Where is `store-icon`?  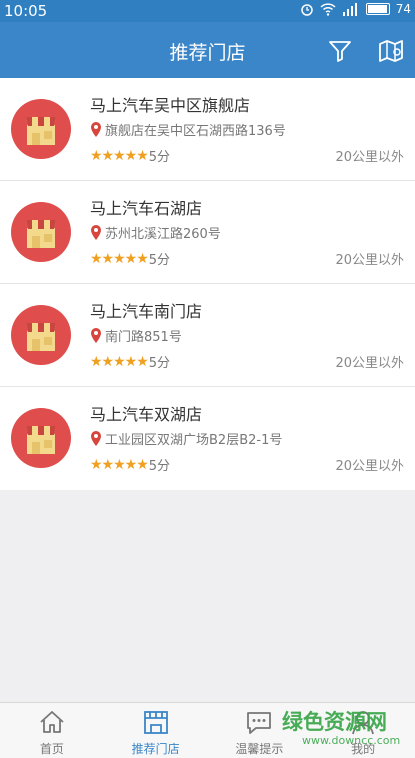
store-icon is located at coordinates (155, 722).